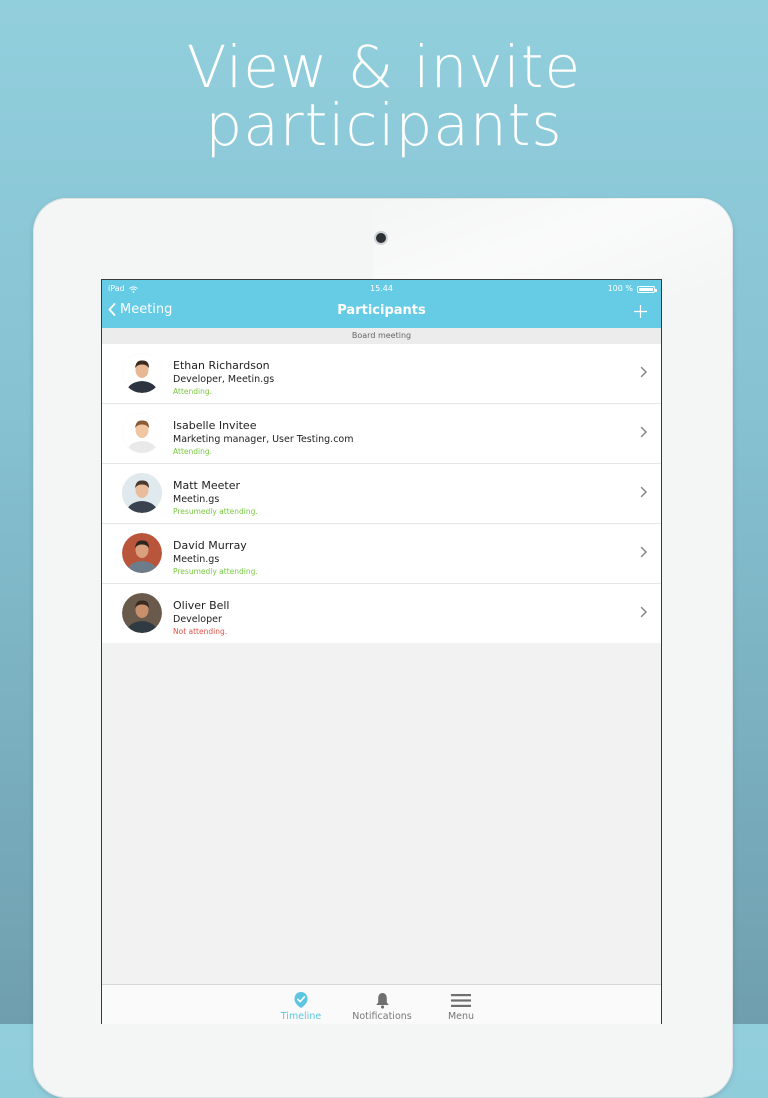 The image size is (768, 1098). Describe the element at coordinates (301, 1000) in the screenshot. I see `timeline-icon` at that location.